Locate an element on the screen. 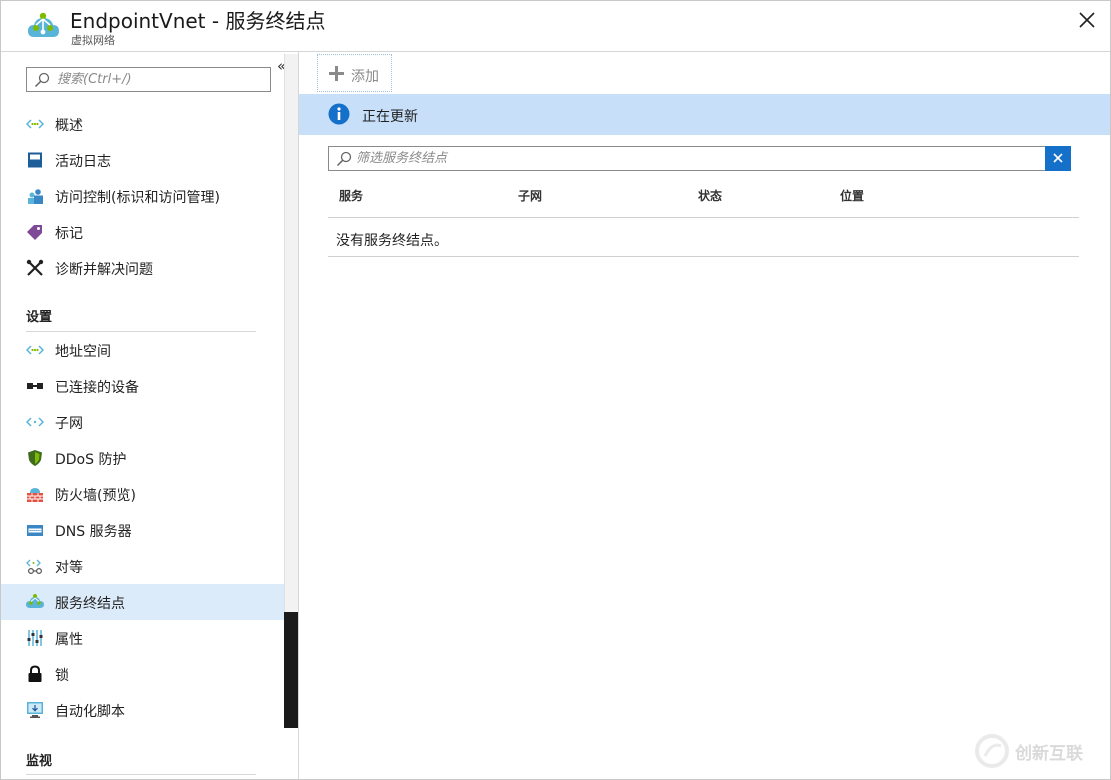 The image size is (1111, 780). connected-devices-icon is located at coordinates (35, 386).